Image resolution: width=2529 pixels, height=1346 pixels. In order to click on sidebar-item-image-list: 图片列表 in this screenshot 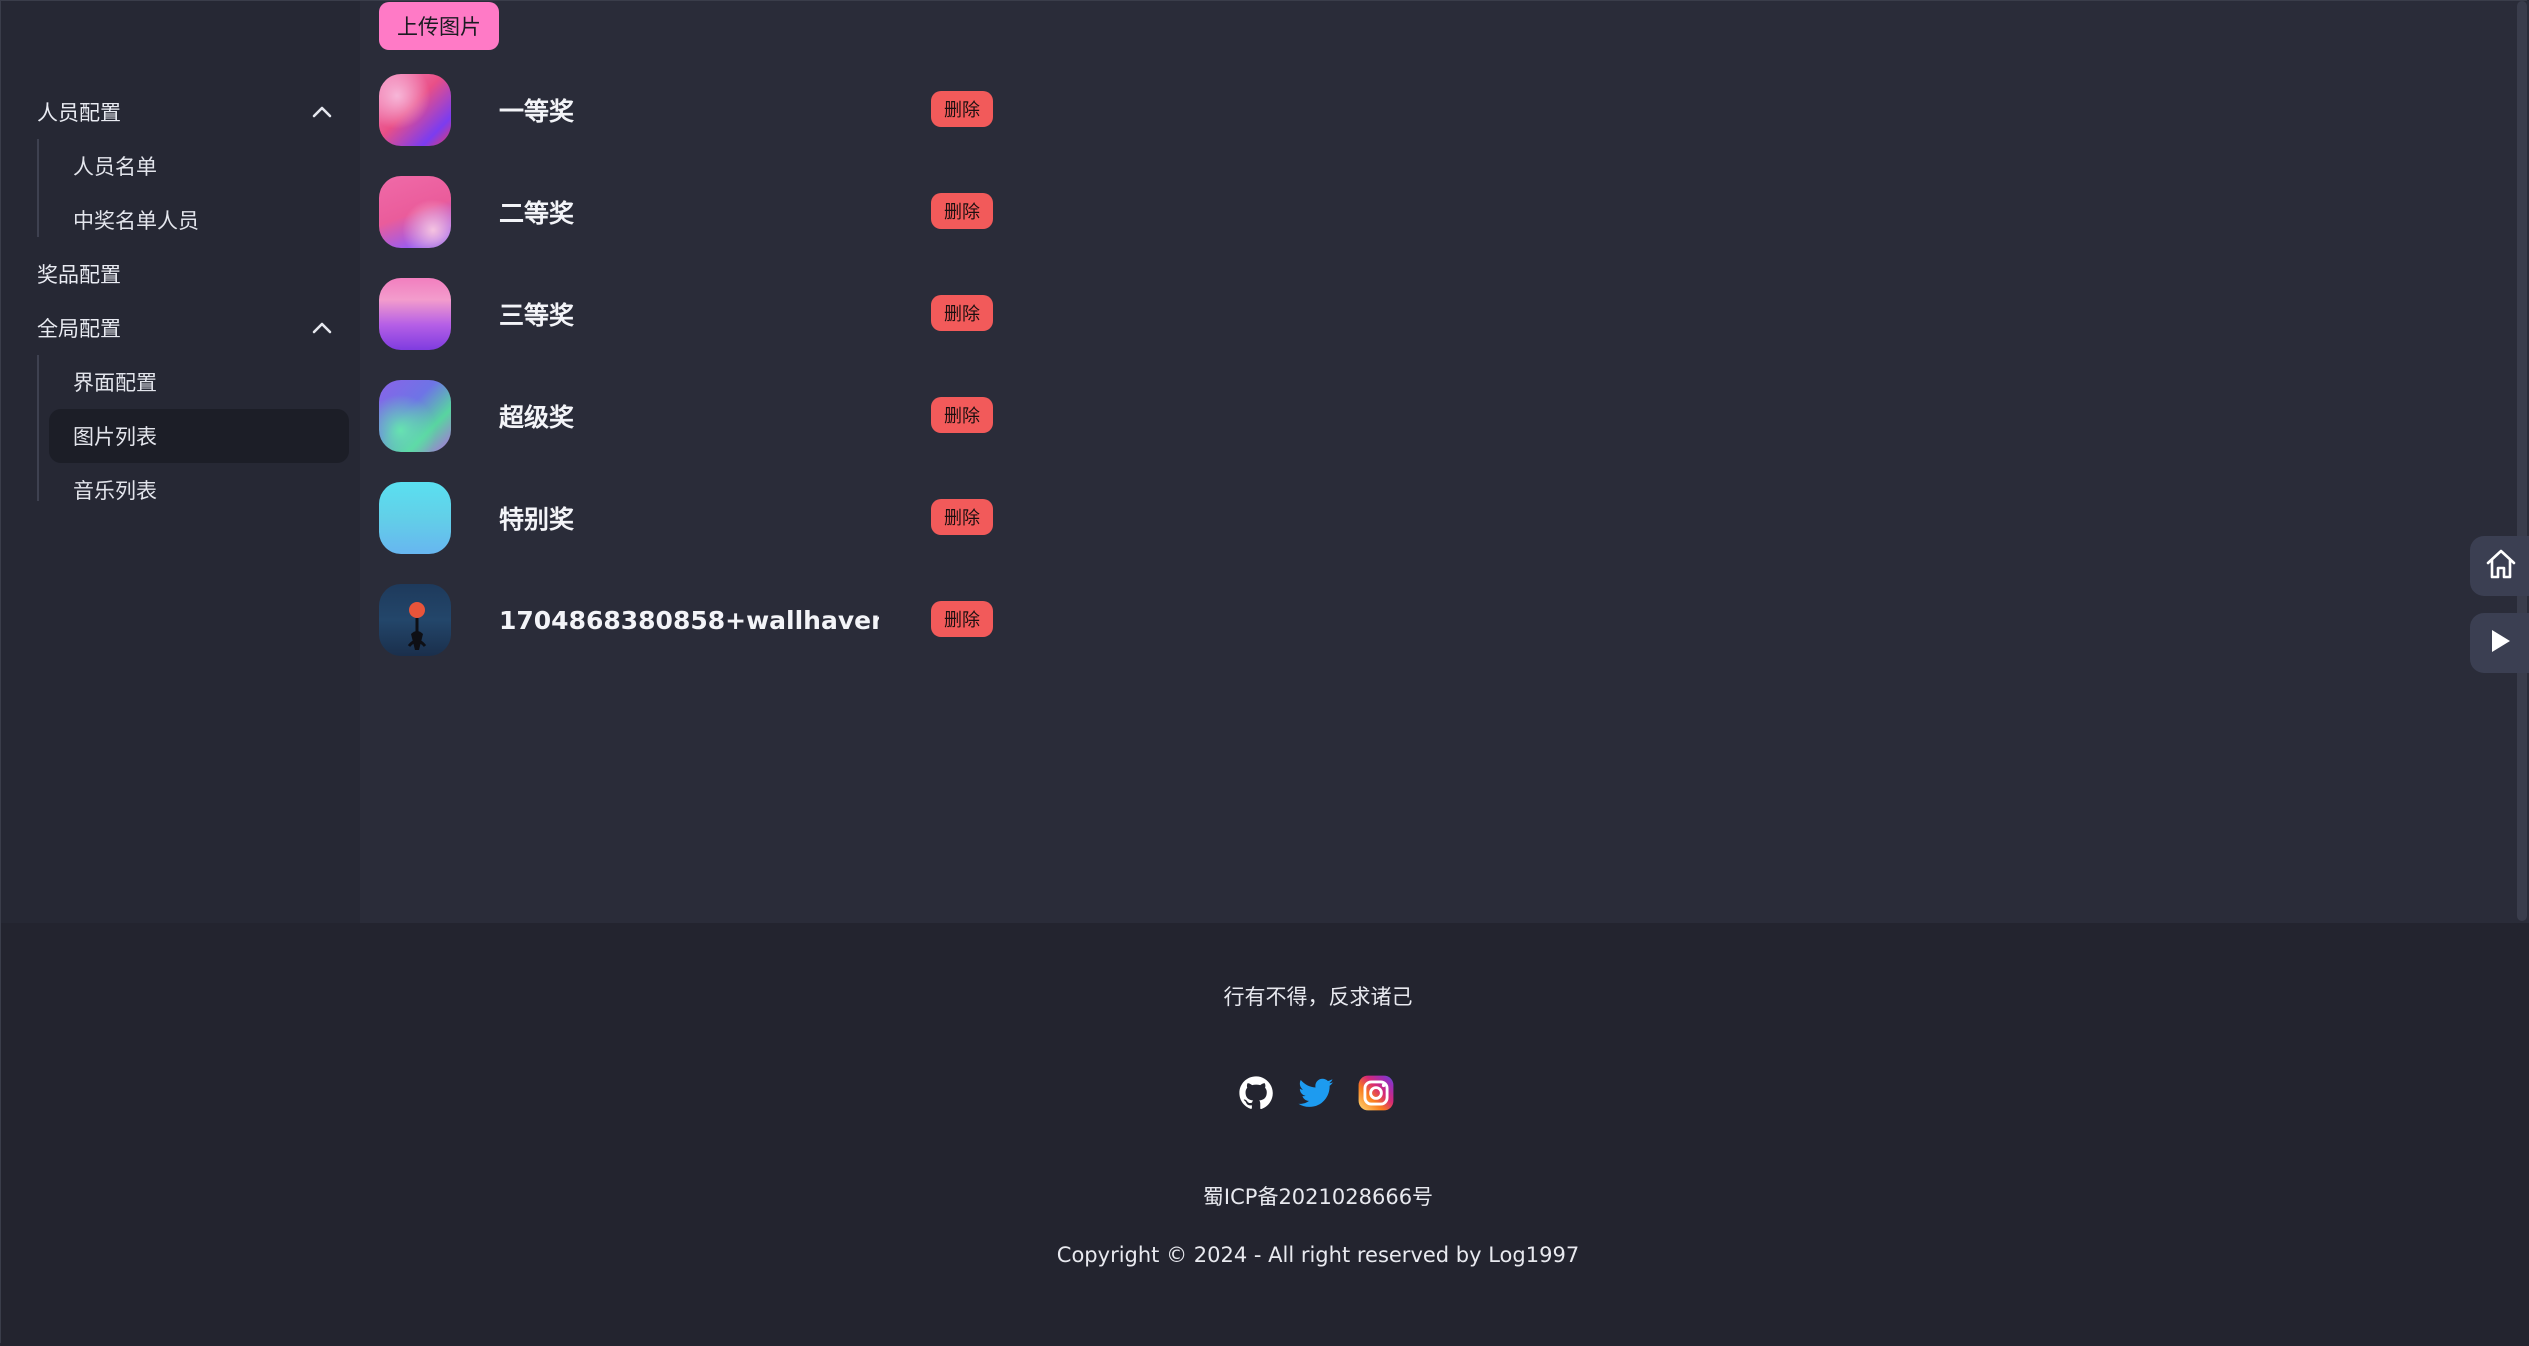, I will do `click(199, 436)`.